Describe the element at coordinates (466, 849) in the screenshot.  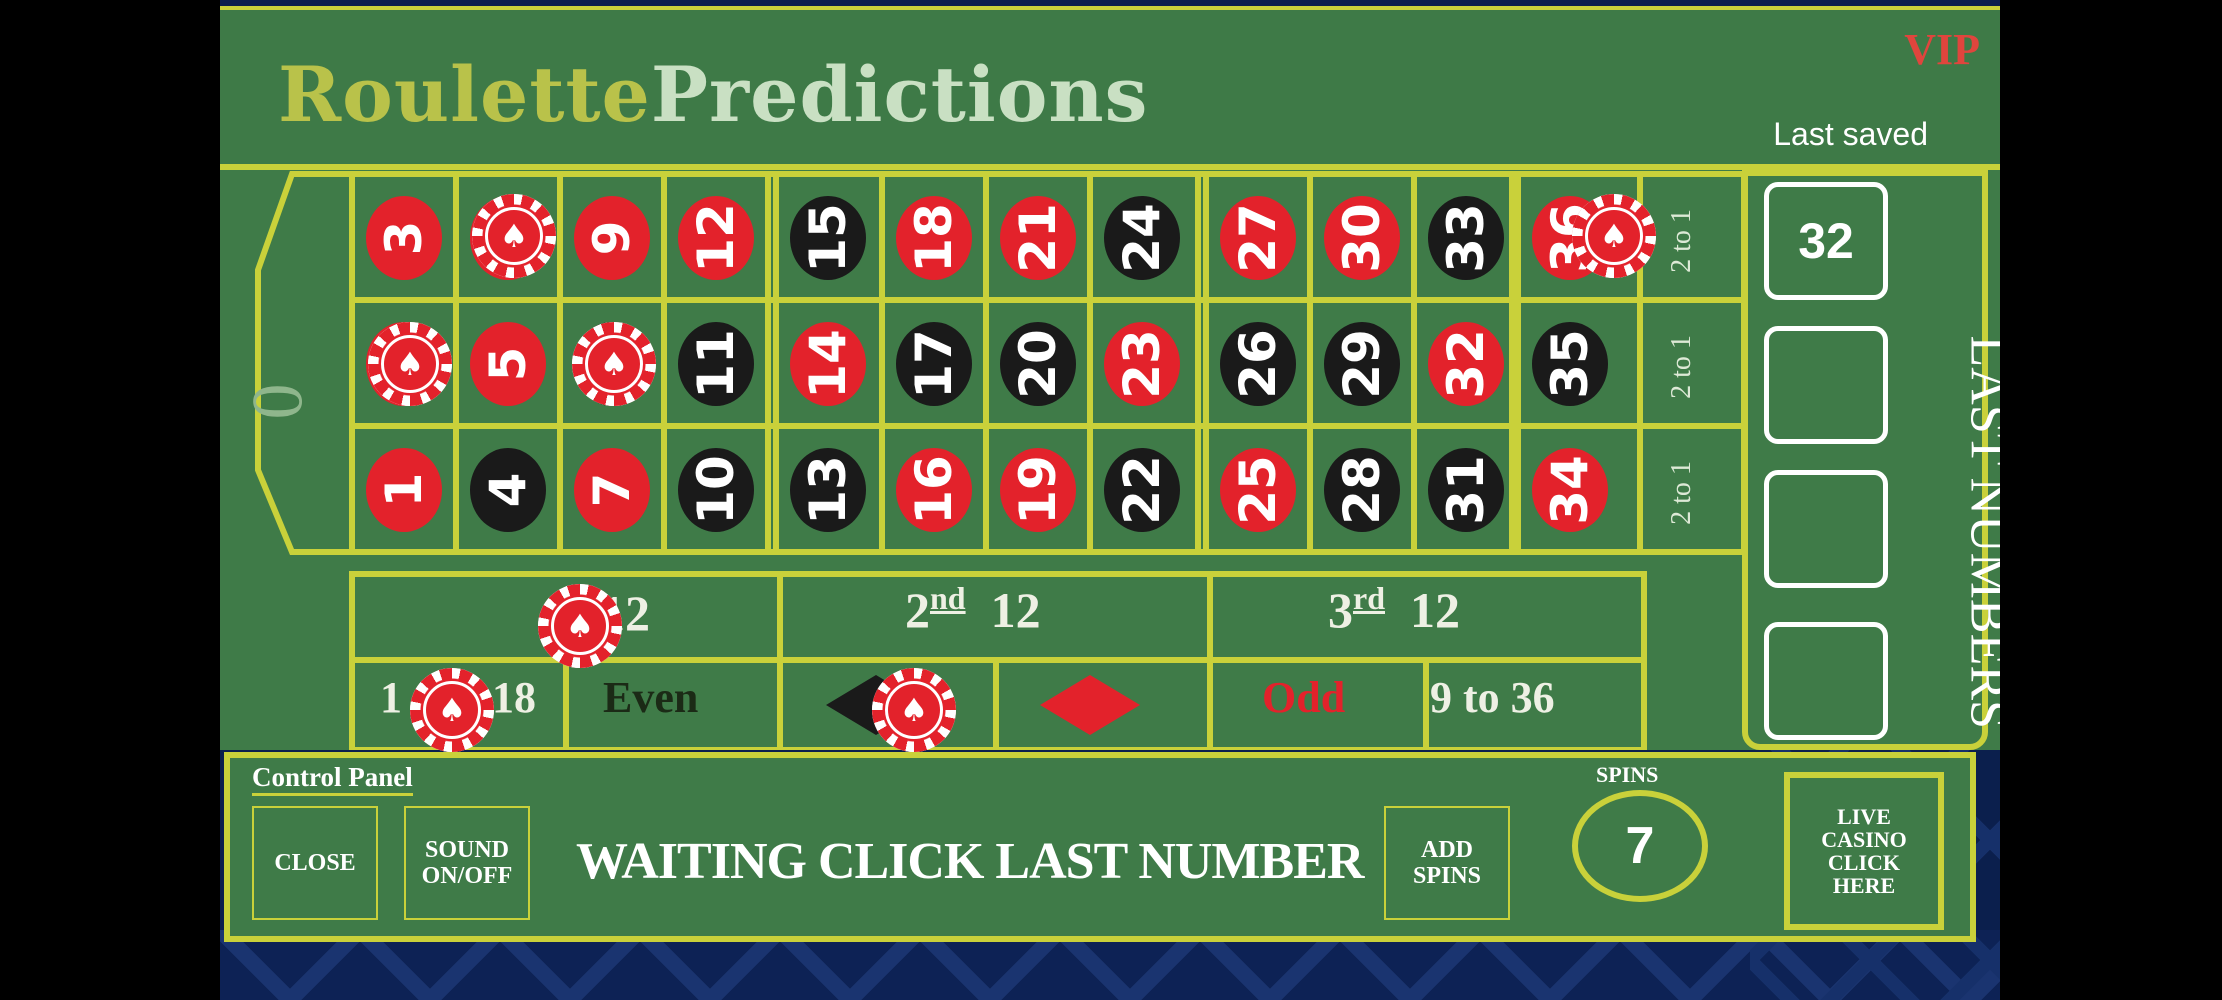
I see `sound-line-1: SOUND` at that location.